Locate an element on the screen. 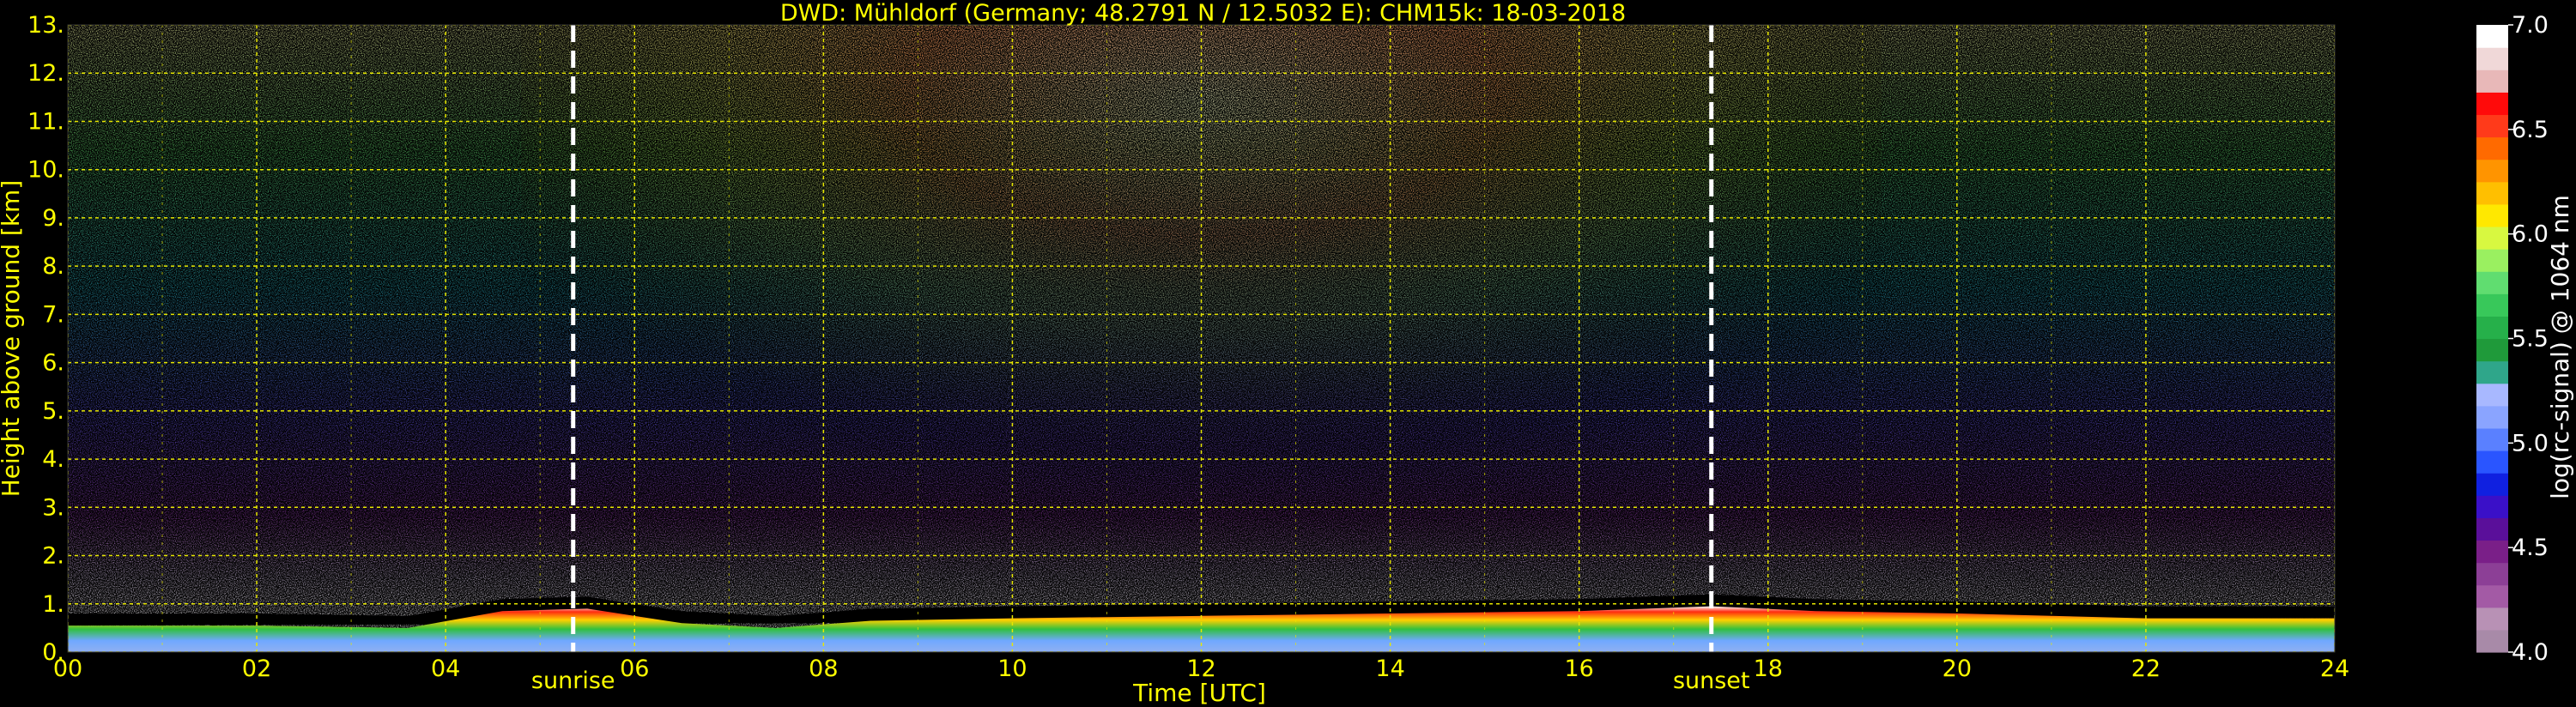 The height and width of the screenshot is (707, 2576). x-tick-label: 08 is located at coordinates (823, 669).